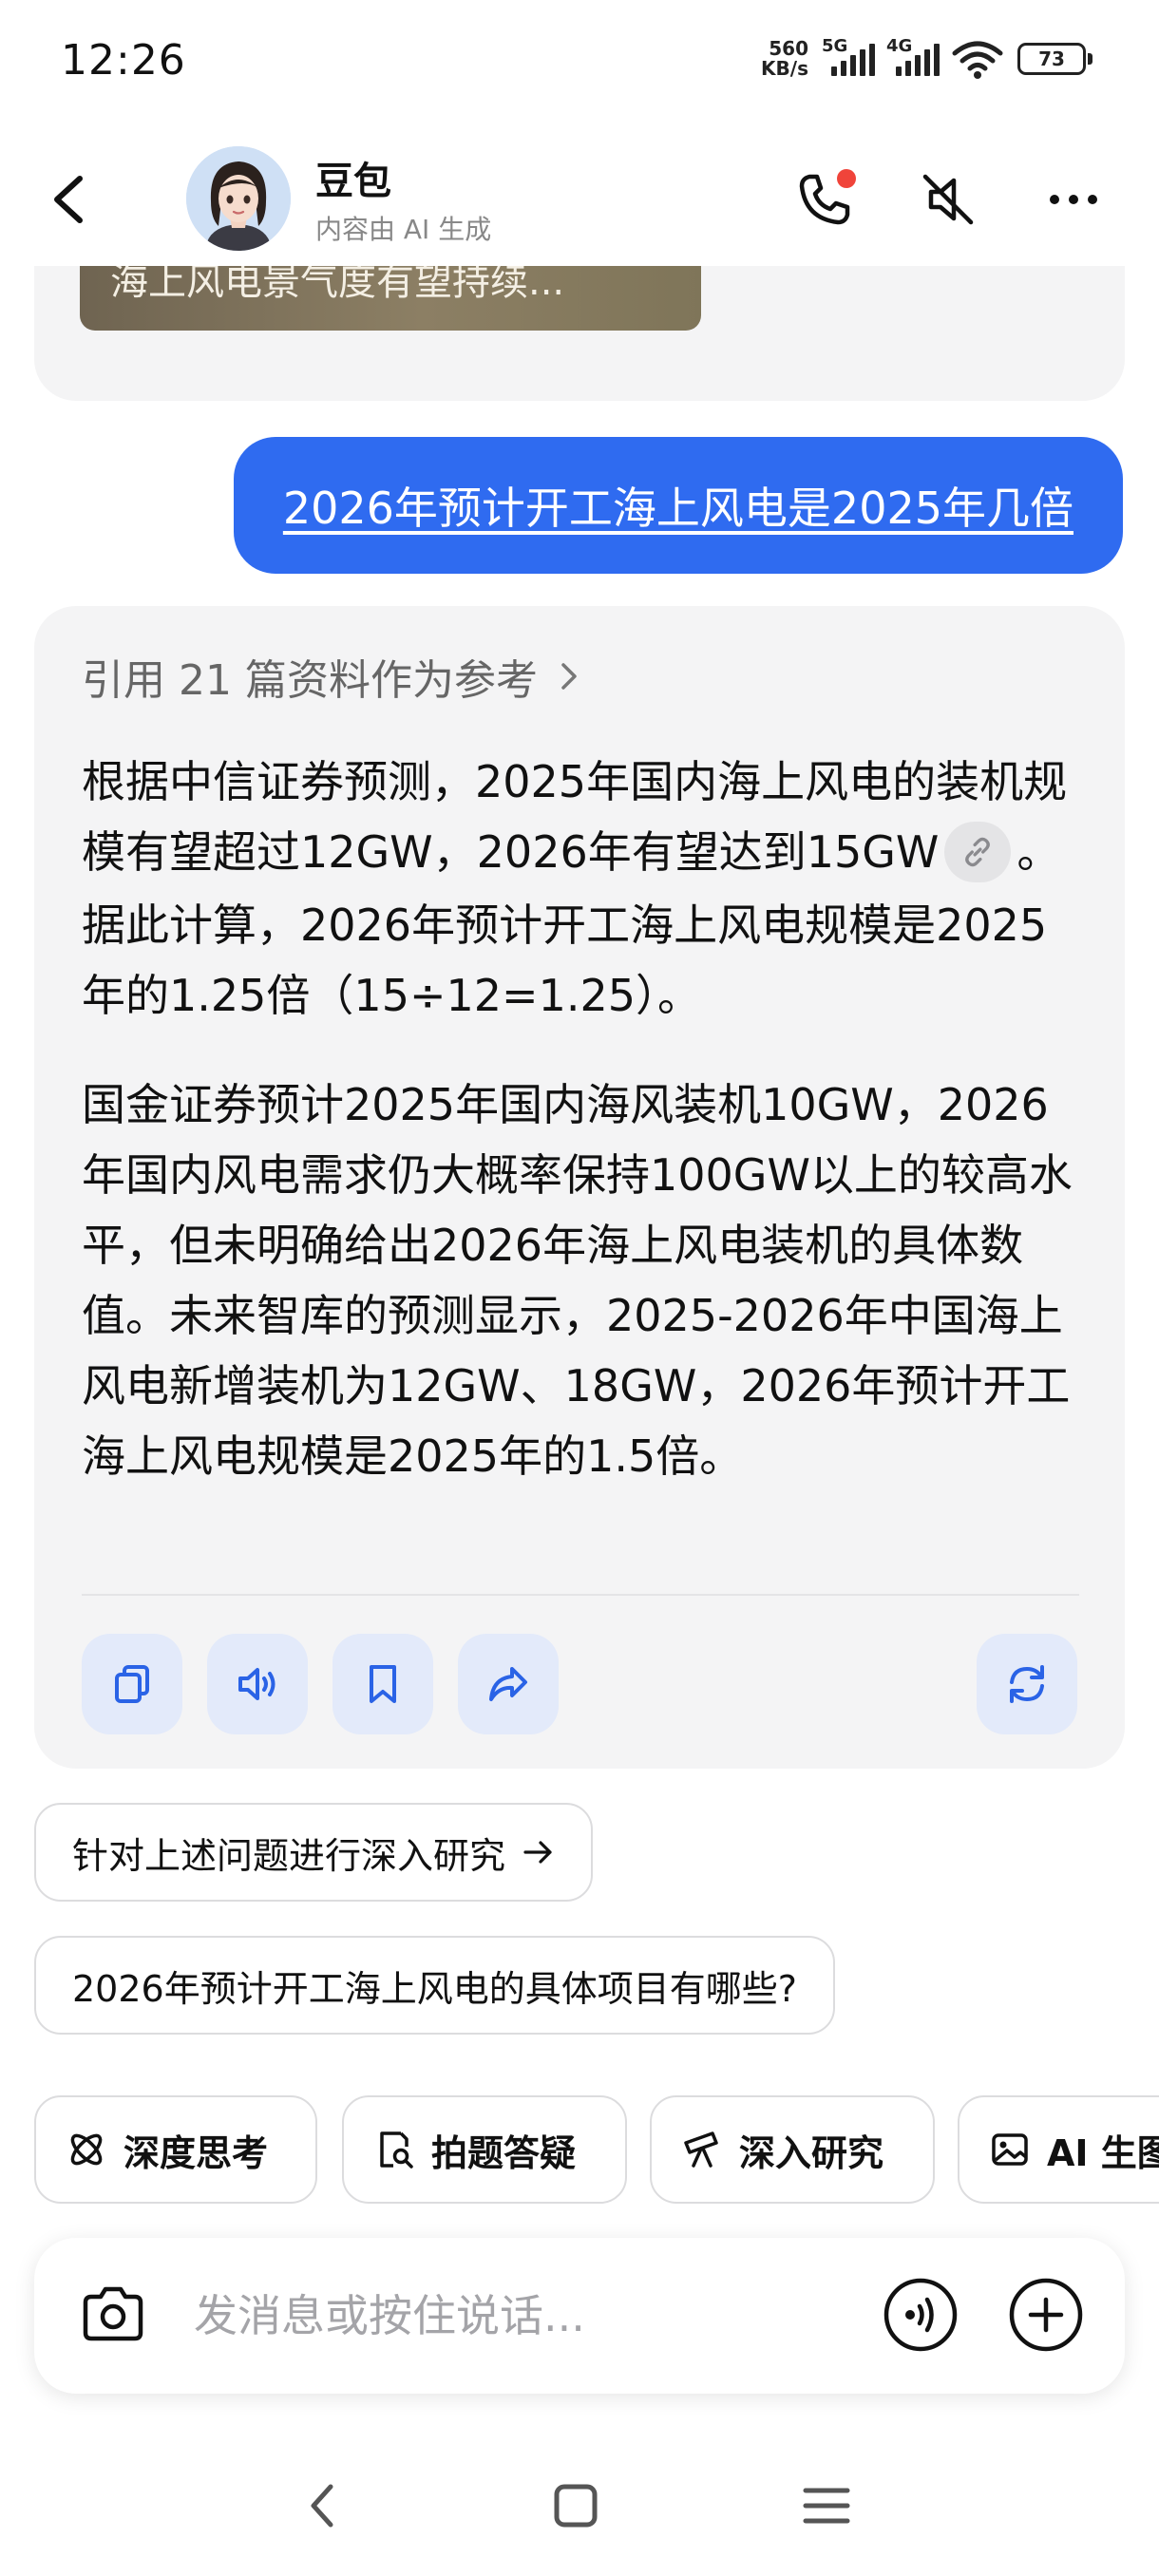  Describe the element at coordinates (569, 676) in the screenshot. I see `chevron-right-icon` at that location.